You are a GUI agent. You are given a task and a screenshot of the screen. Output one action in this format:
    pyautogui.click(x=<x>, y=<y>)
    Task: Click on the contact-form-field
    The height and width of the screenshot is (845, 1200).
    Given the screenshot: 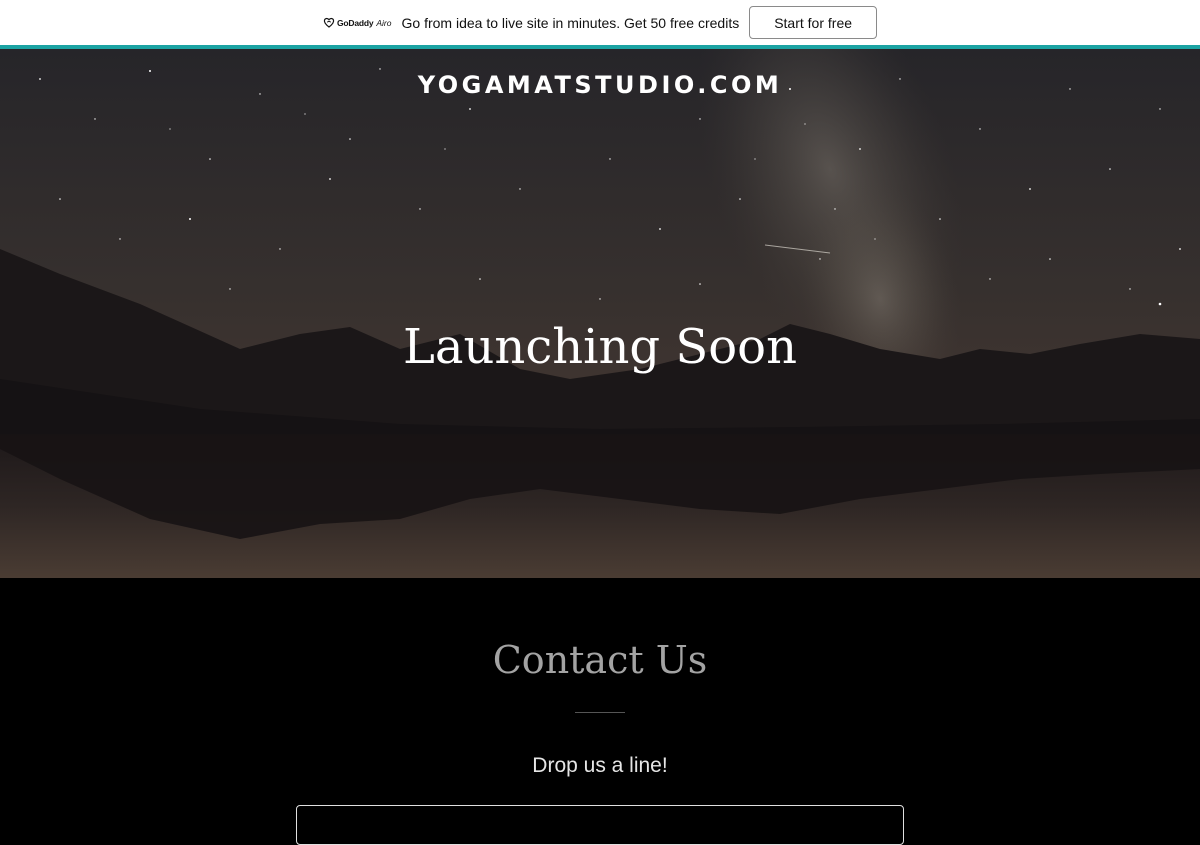 What is the action you would take?
    pyautogui.click(x=600, y=825)
    